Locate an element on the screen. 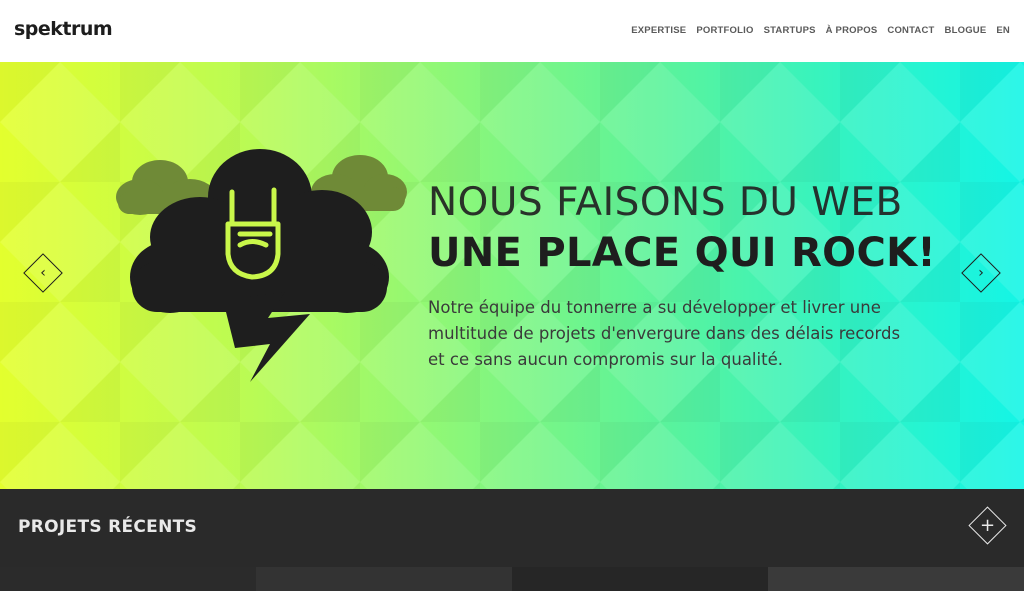 The height and width of the screenshot is (591, 1024). nav-contact: CONTACT is located at coordinates (910, 30).